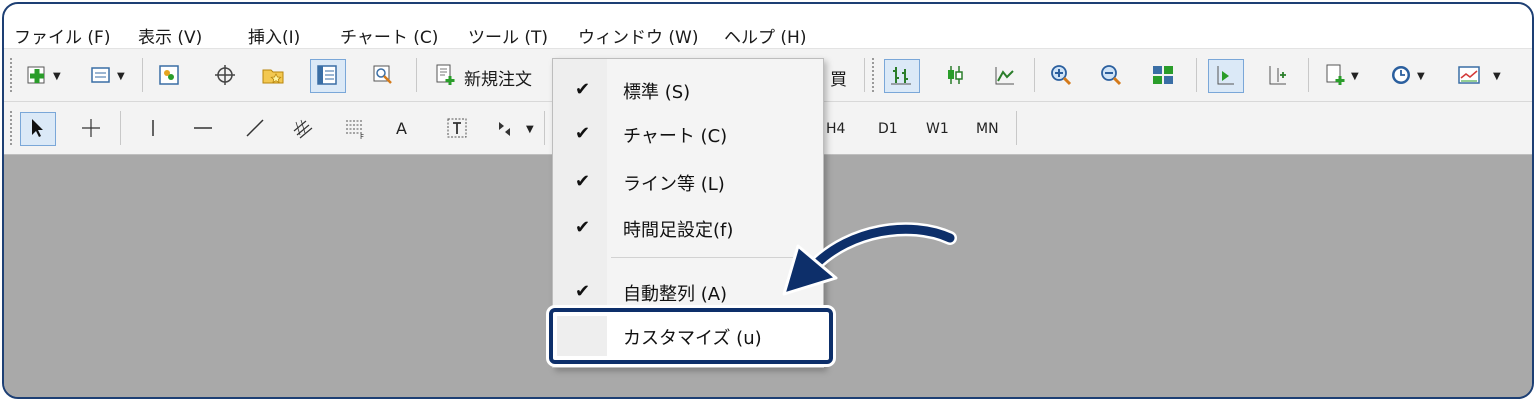 The height and width of the screenshot is (400, 1536). I want to click on tile-windows-icon, so click(1163, 75).